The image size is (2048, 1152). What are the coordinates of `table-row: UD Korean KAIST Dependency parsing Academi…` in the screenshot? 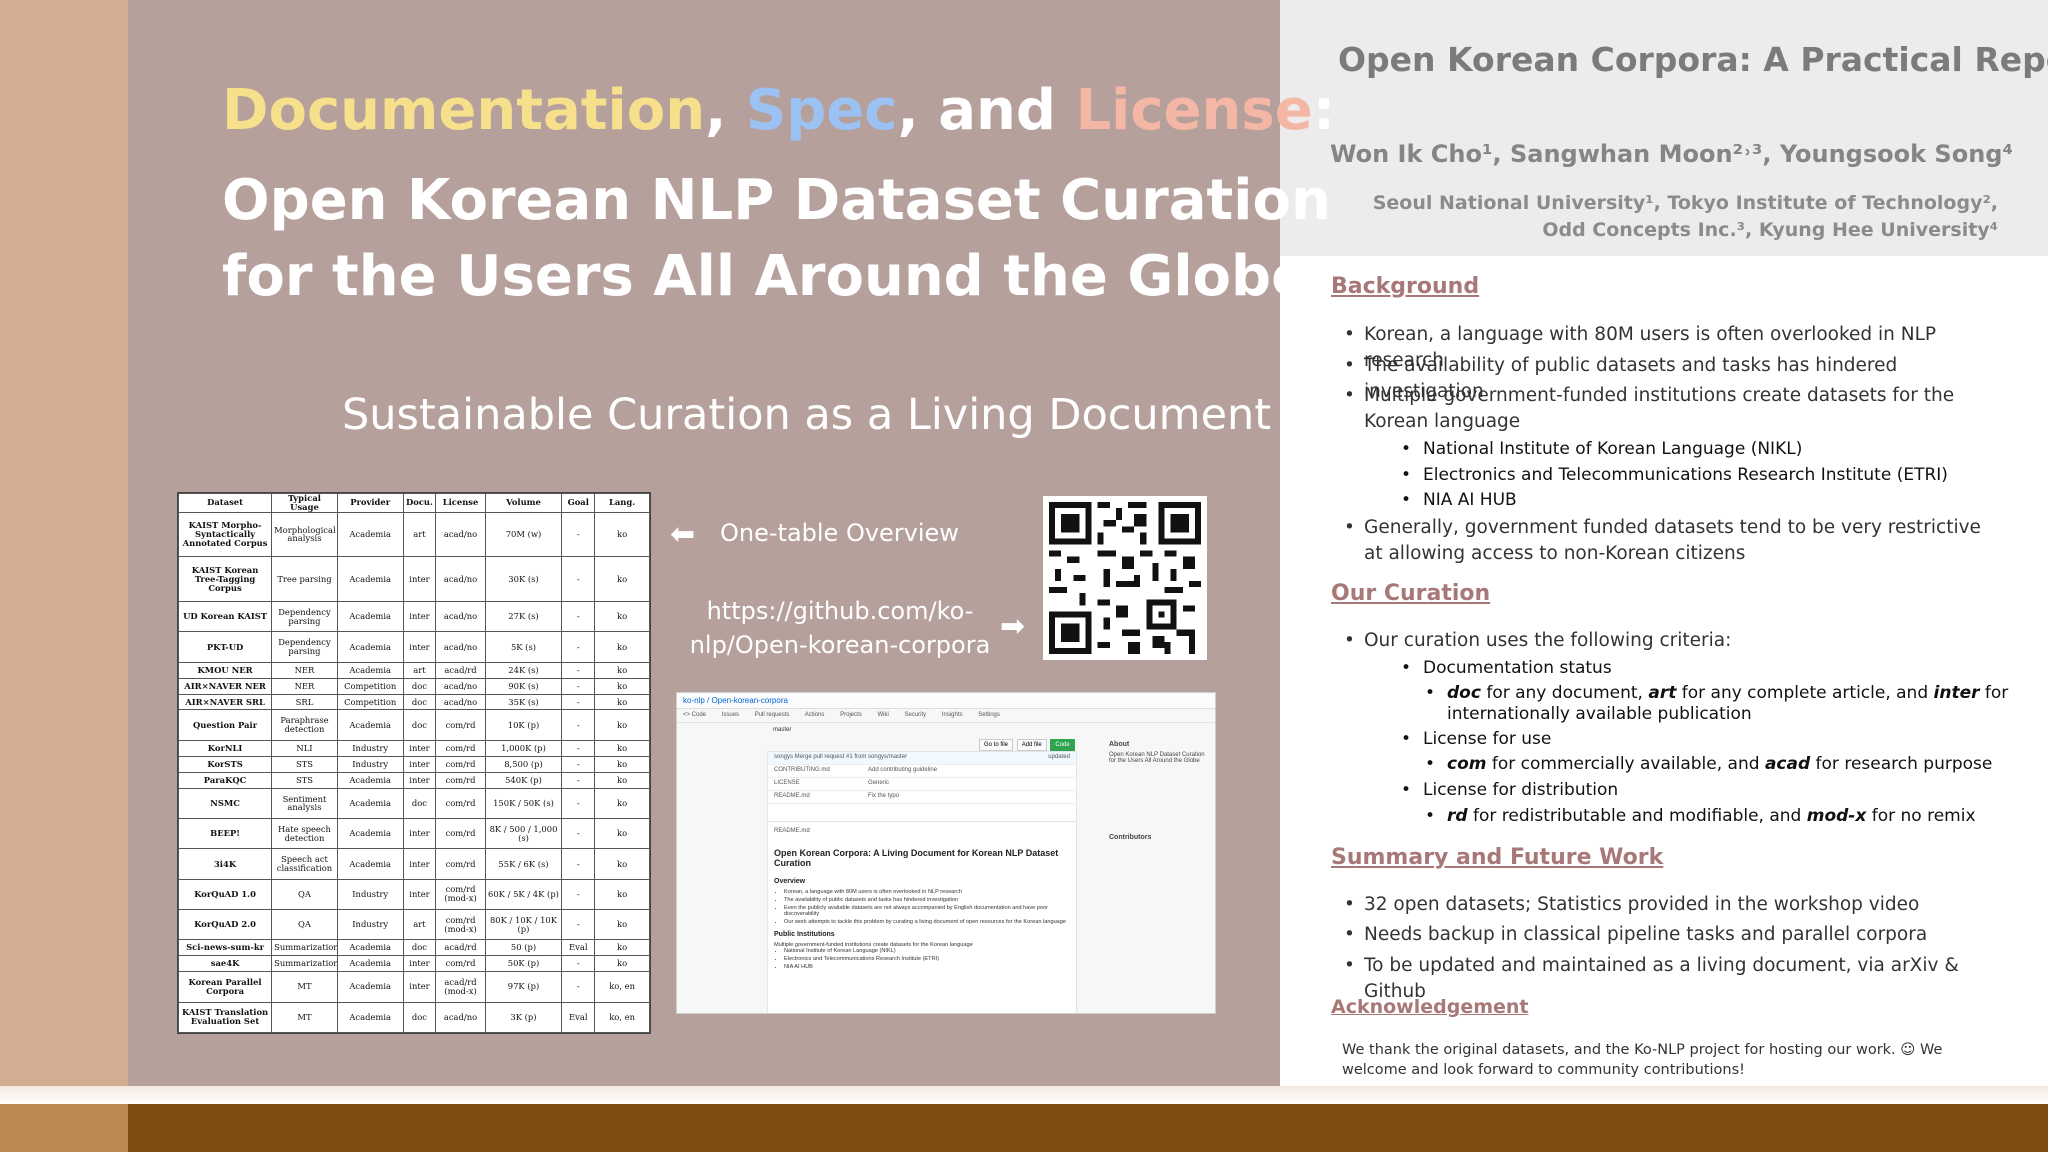 It's located at (413, 616).